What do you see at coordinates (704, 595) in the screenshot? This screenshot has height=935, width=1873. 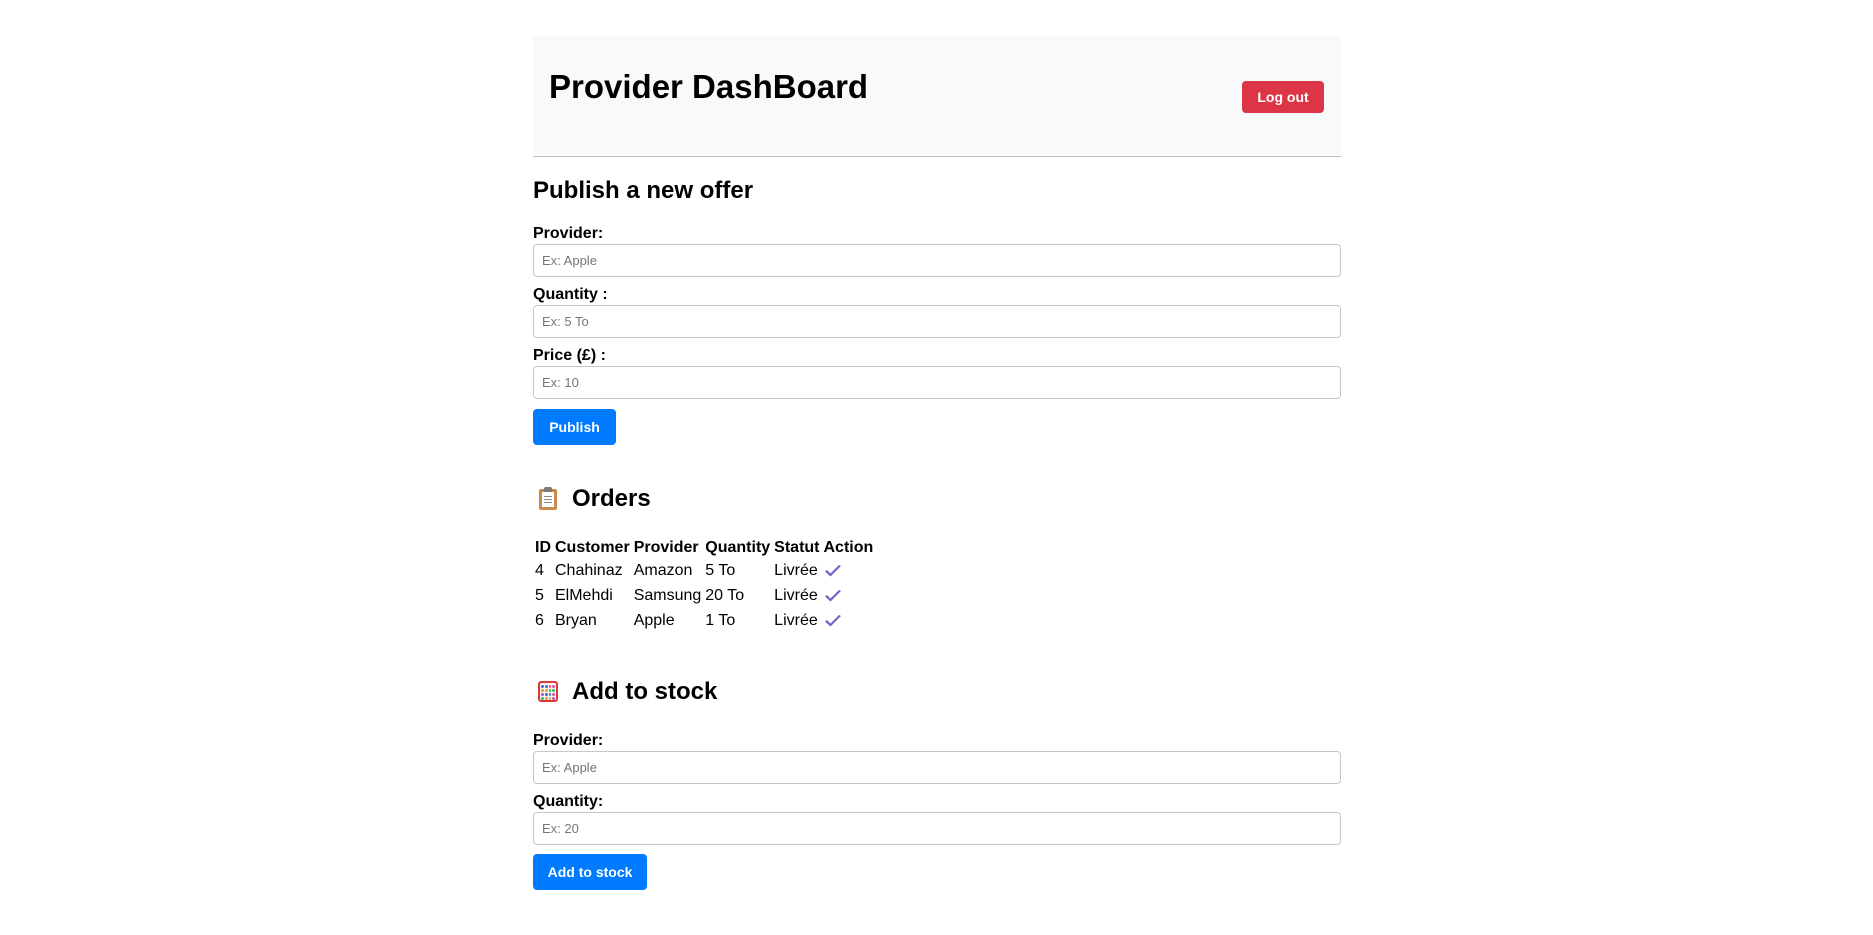 I see `table-row: 5 ElMehdi Samsung 20 To Livrée` at bounding box center [704, 595].